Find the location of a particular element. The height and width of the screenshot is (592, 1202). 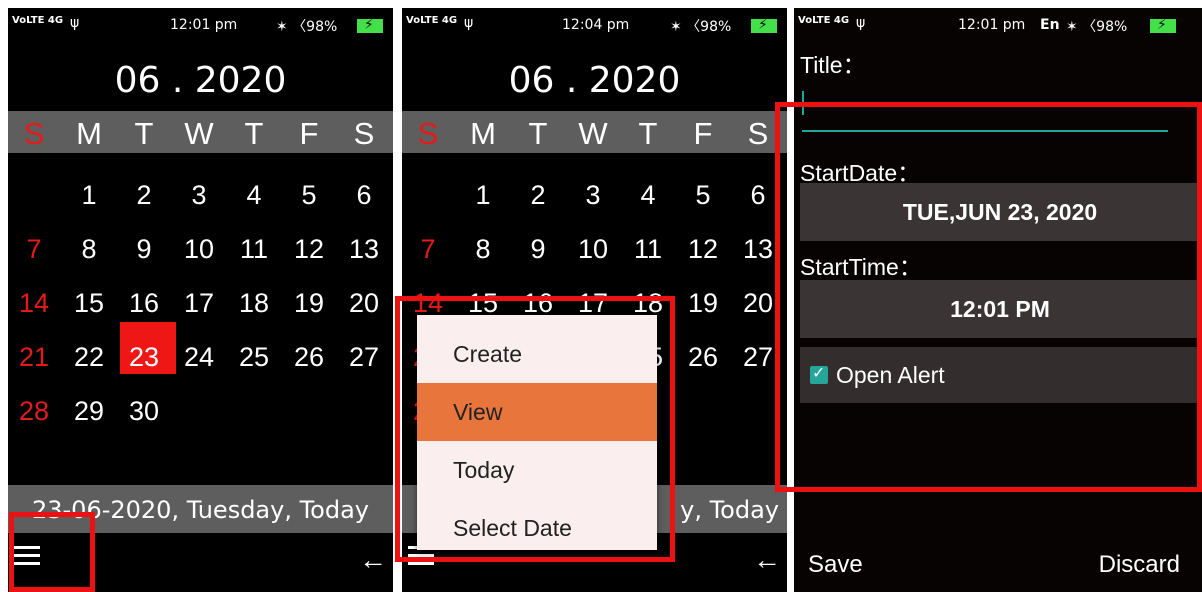

calendar-day-cell: 28 is located at coordinates (34, 411).